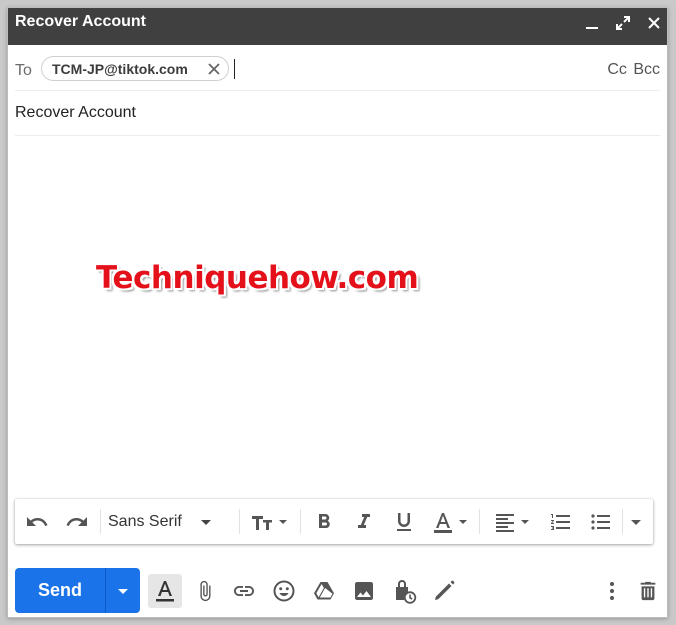 This screenshot has width=676, height=625. I want to click on send-button: Send, so click(60, 590).